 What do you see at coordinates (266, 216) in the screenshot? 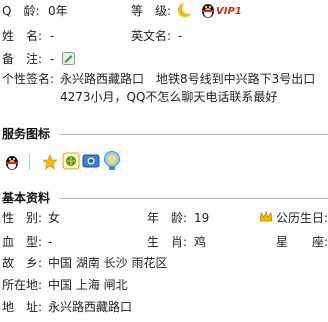
I see `crown-icon` at bounding box center [266, 216].